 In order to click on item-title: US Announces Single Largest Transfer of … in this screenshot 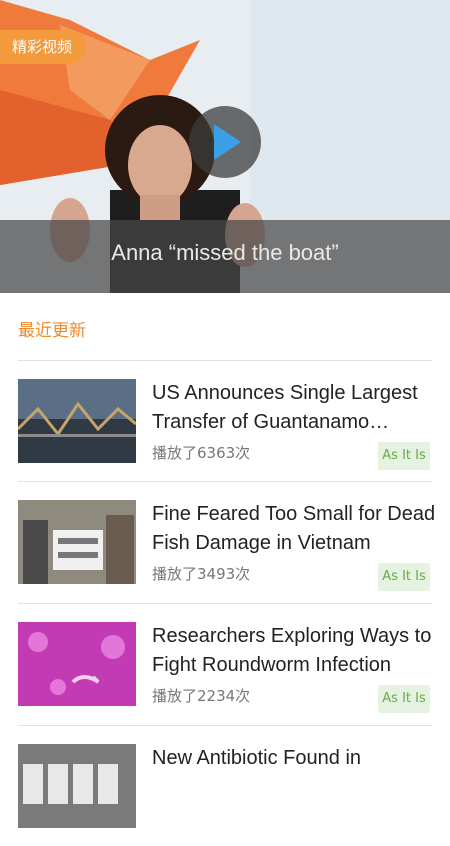, I will do `click(294, 408)`.